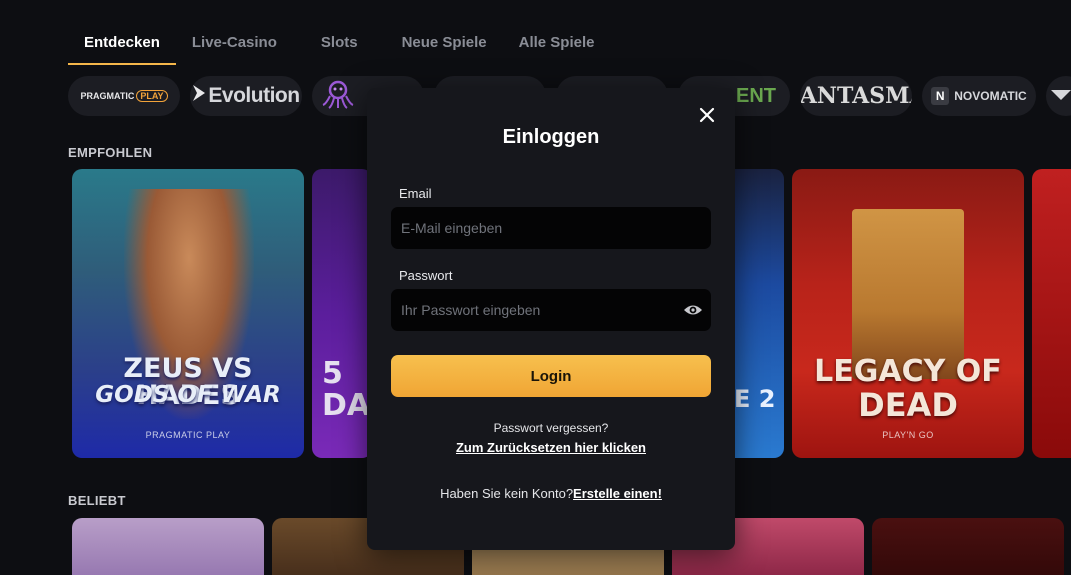 The width and height of the screenshot is (1071, 575). Describe the element at coordinates (234, 47) in the screenshot. I see `tab-live-casino: Live-Casino` at that location.